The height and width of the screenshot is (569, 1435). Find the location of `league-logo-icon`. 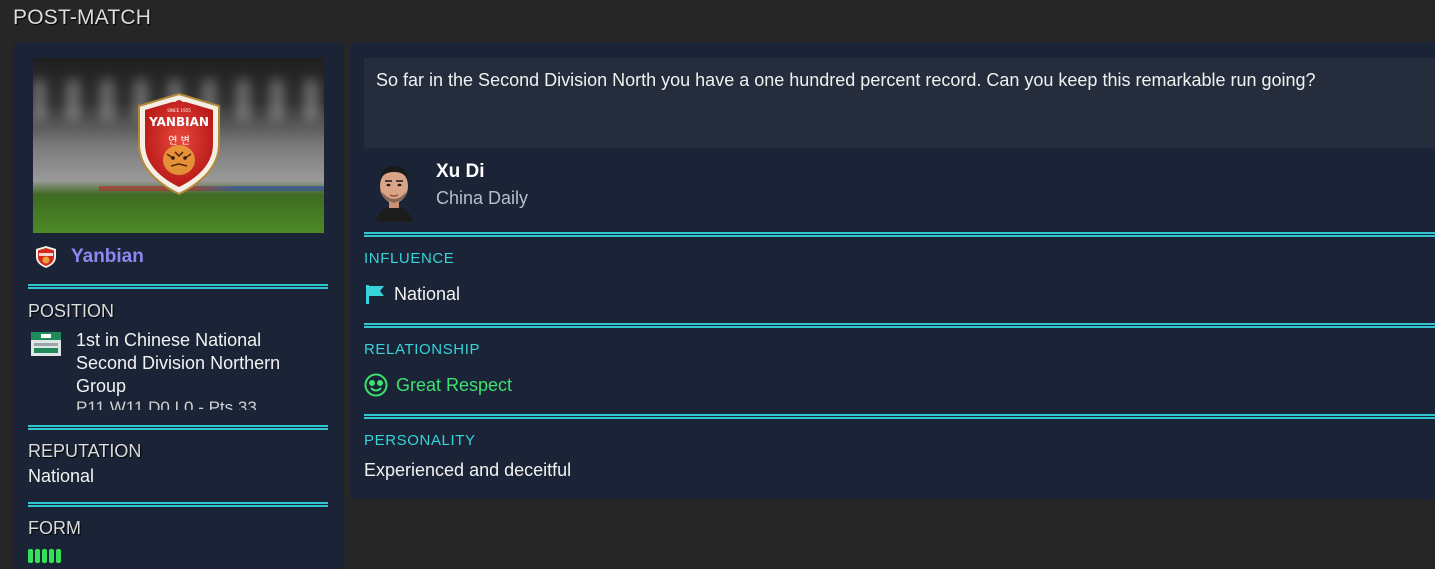

league-logo-icon is located at coordinates (46, 344).